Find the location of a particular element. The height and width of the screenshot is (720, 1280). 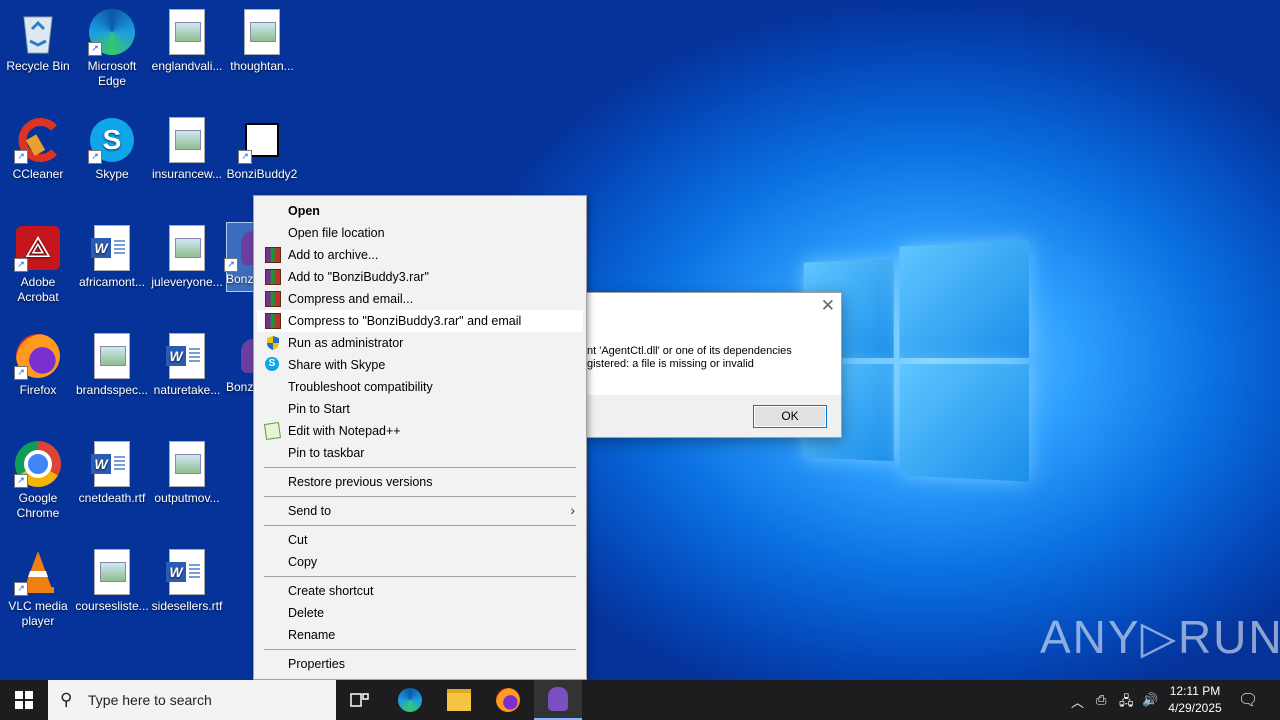

desktop-icon-skype: S ↗ Skype is located at coordinates (112, 149).